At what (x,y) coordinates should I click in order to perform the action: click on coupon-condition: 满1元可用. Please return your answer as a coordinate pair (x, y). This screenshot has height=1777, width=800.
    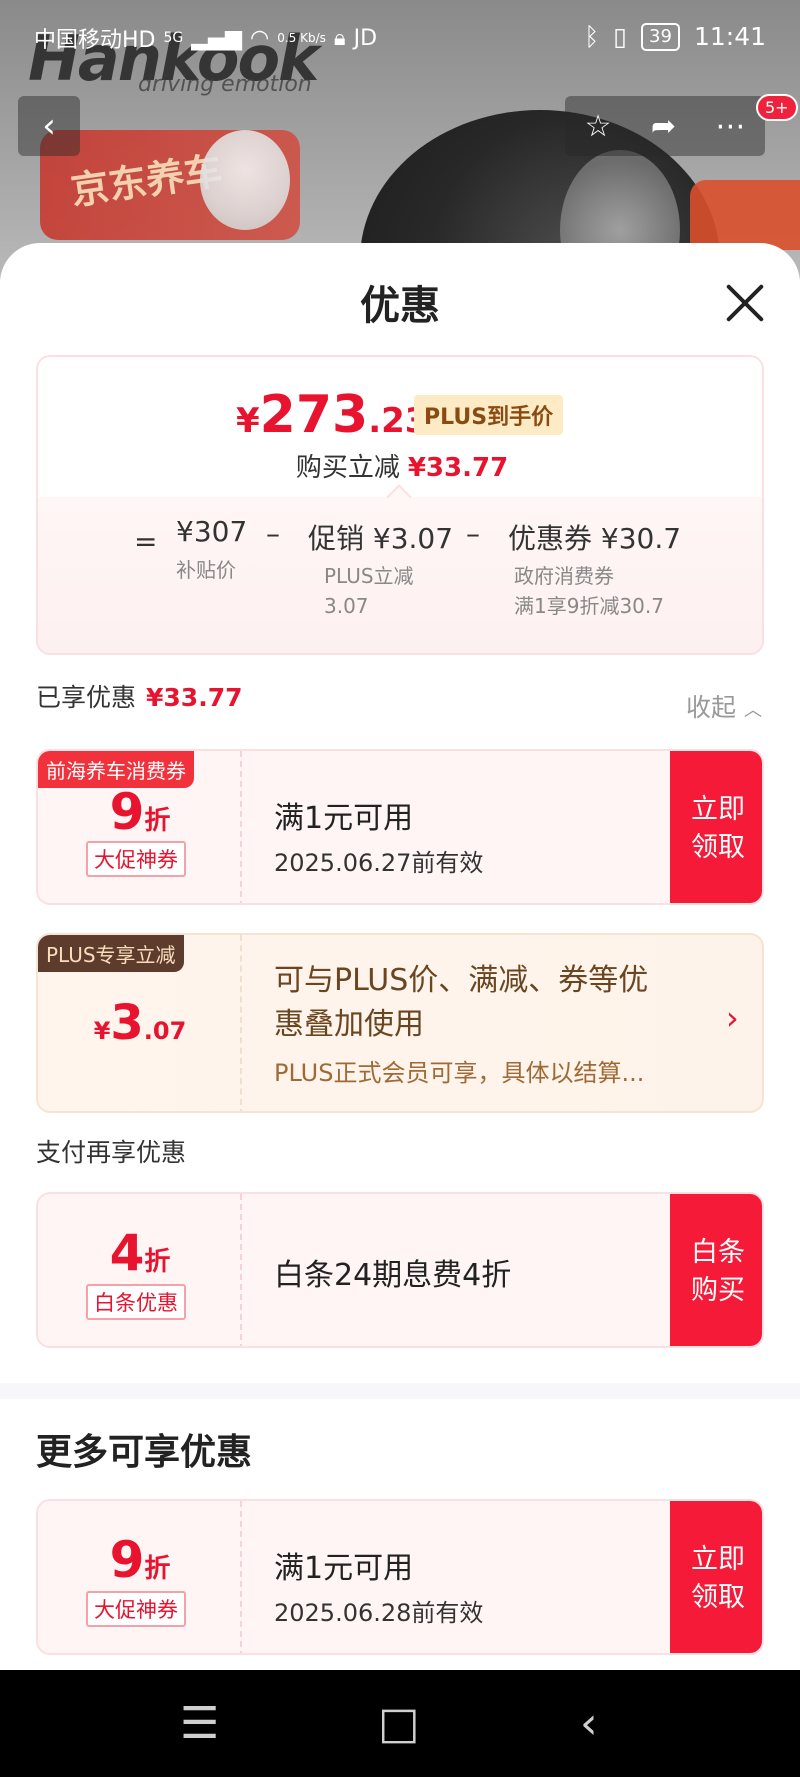
    Looking at the image, I should click on (344, 818).